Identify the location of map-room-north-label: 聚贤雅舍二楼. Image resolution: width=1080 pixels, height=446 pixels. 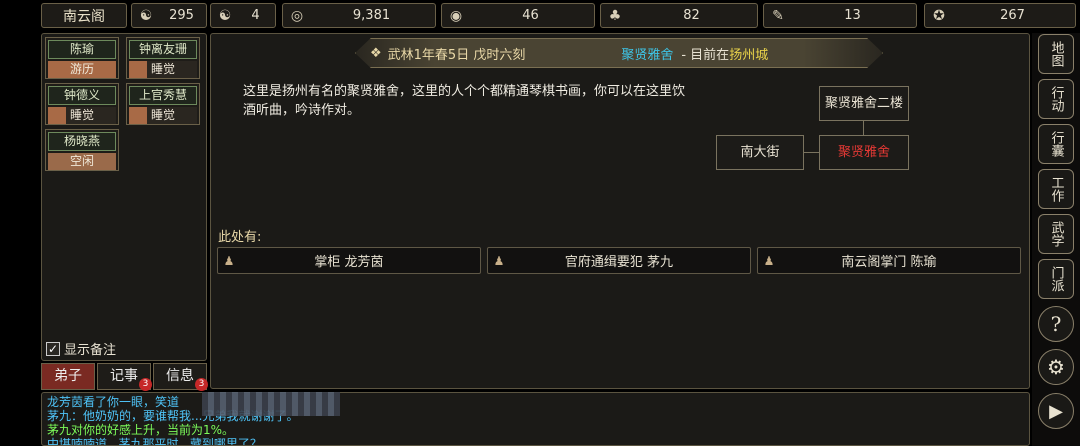
(863, 103).